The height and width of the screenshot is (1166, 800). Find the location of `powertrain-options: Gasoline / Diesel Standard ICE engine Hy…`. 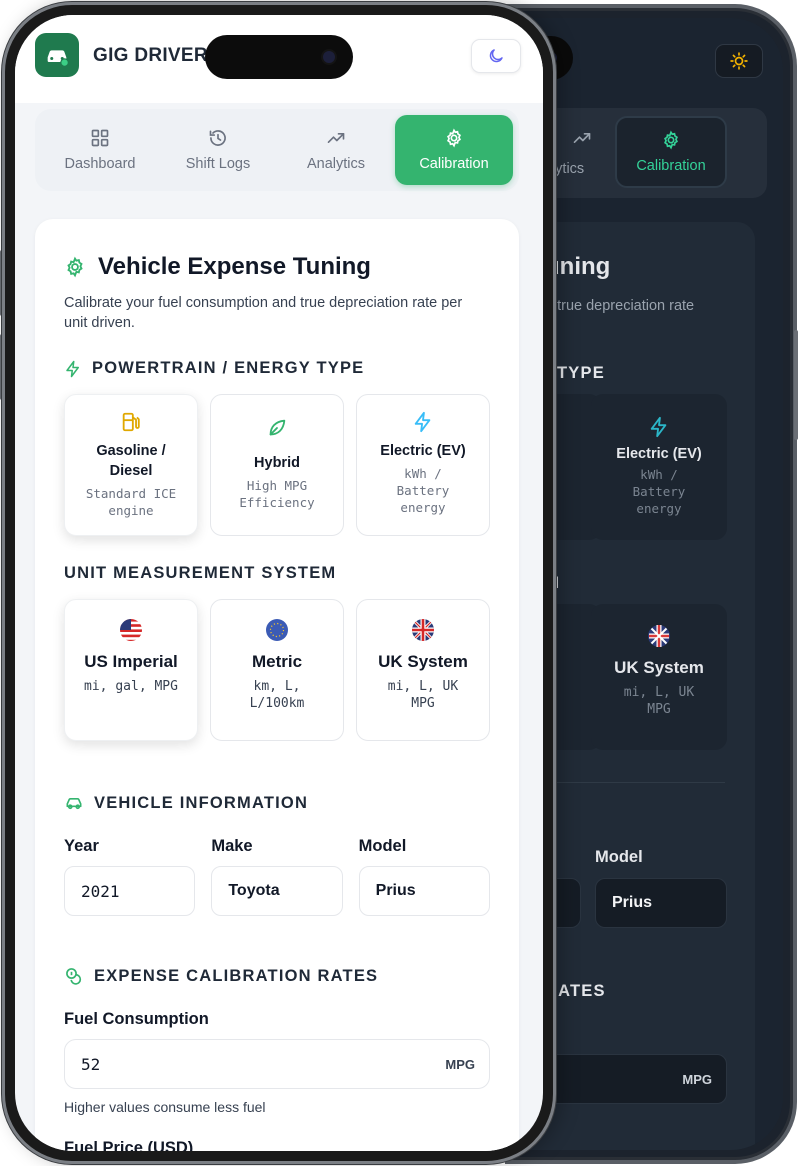

powertrain-options: Gasoline / Diesel Standard ICE engine Hy… is located at coordinates (277, 465).